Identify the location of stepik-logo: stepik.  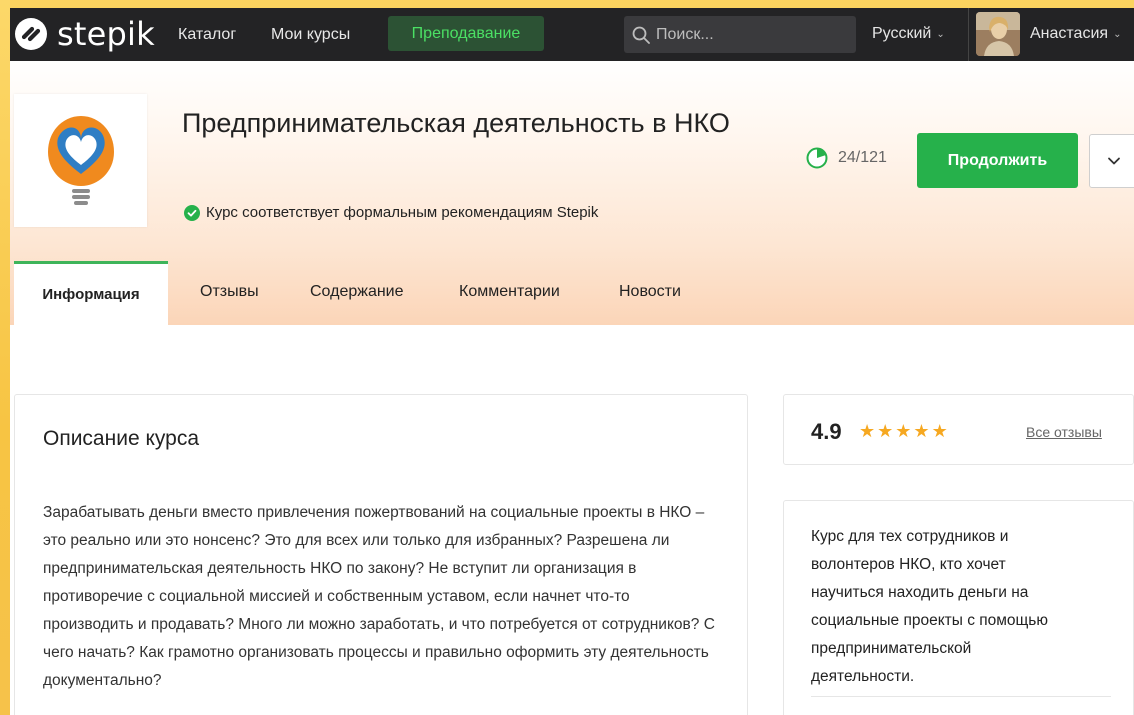
(84, 34).